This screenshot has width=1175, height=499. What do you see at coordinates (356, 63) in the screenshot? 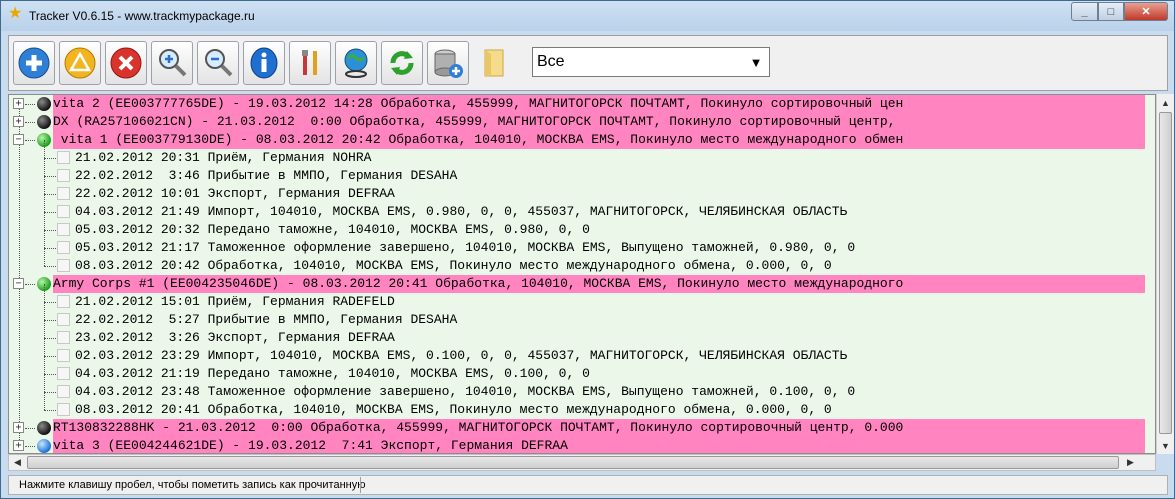
I see `globe-button` at bounding box center [356, 63].